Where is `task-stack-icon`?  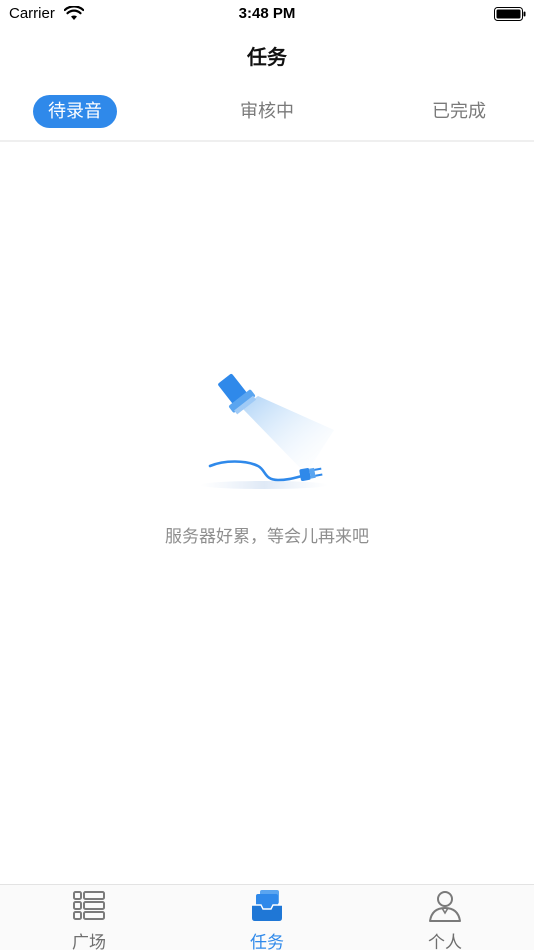
task-stack-icon is located at coordinates (267, 905).